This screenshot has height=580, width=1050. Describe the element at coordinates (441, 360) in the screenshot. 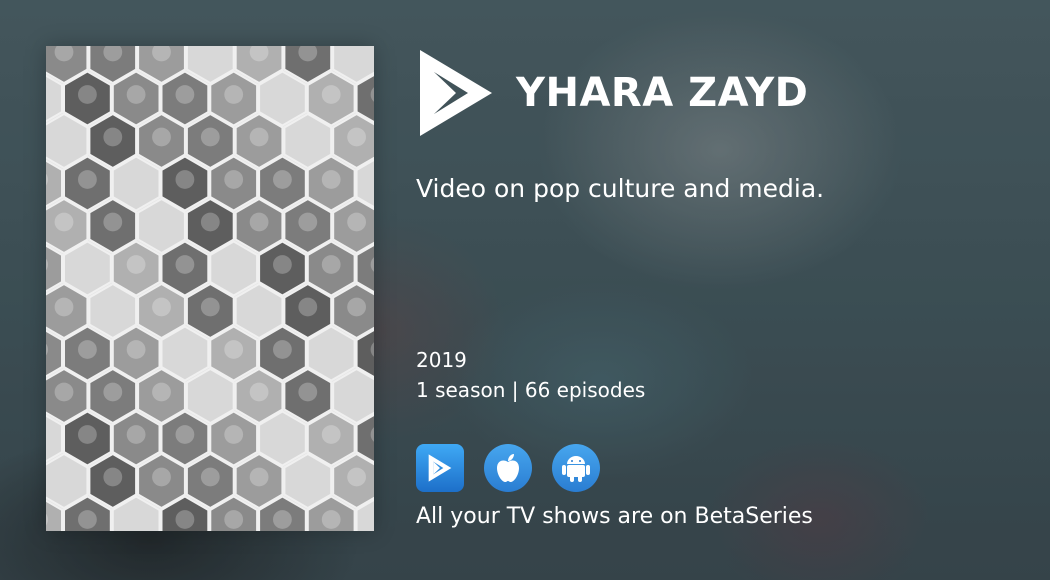

I see `show-year: 2019` at that location.